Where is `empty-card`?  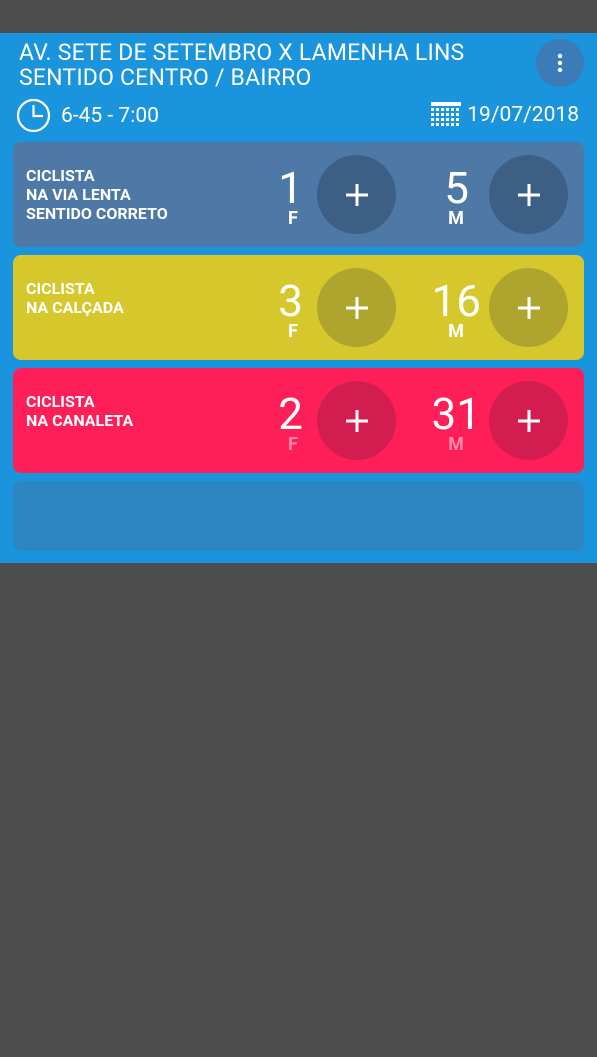 empty-card is located at coordinates (298, 516).